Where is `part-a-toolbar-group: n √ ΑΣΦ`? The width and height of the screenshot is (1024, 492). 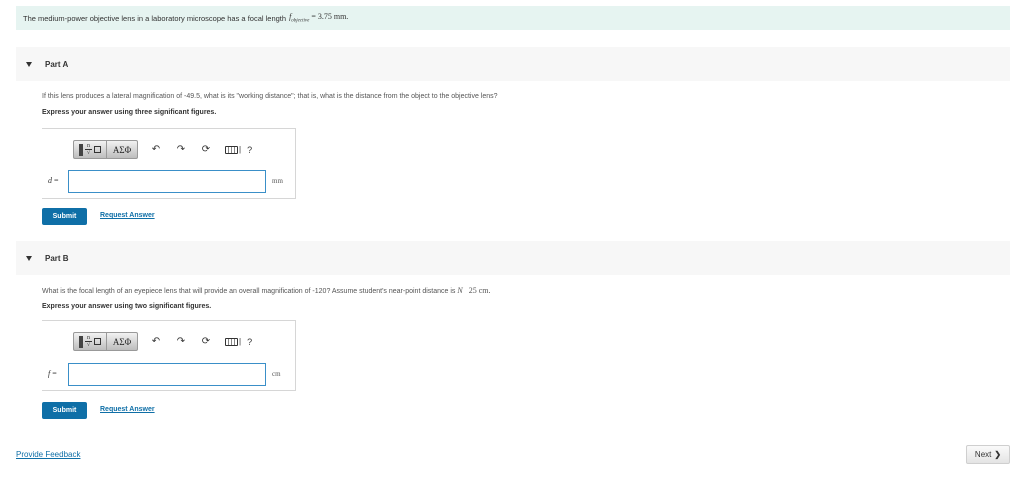
part-a-toolbar-group: n √ ΑΣΦ is located at coordinates (105, 149).